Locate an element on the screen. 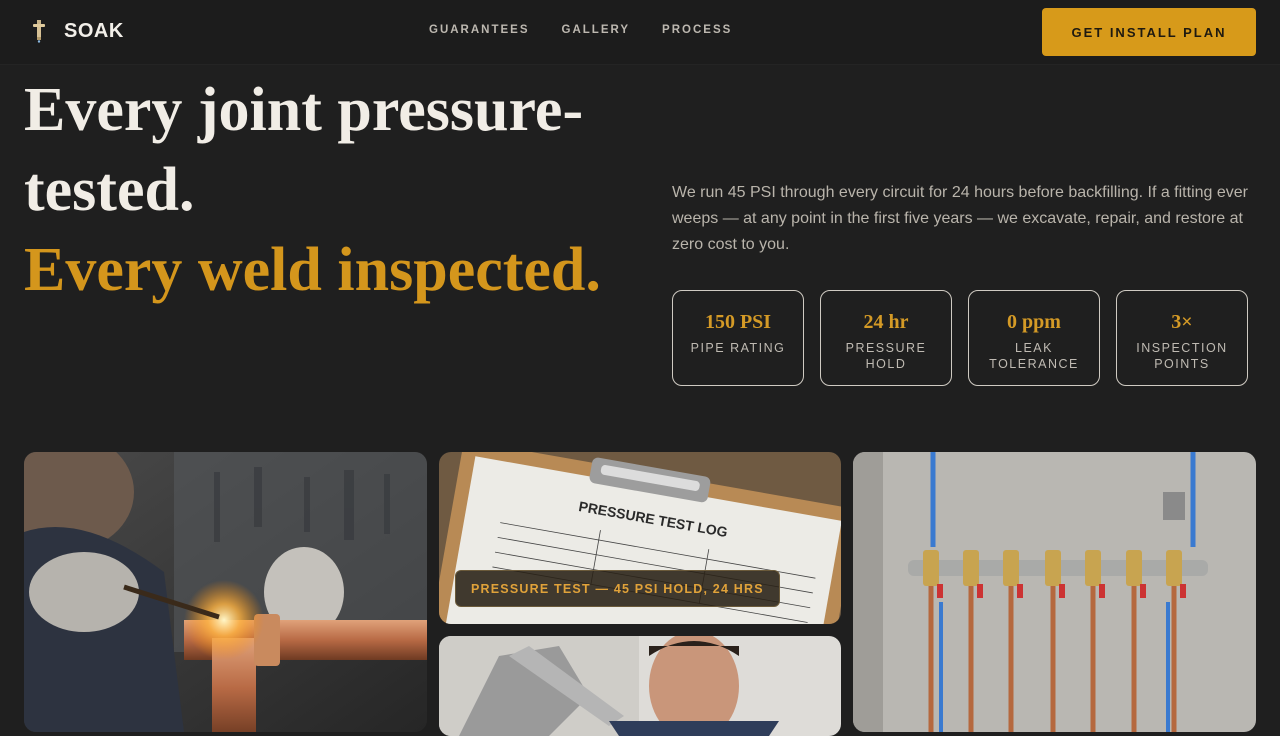  stat-card: 0 ppm LEAK TOLERANCE is located at coordinates (1034, 338).